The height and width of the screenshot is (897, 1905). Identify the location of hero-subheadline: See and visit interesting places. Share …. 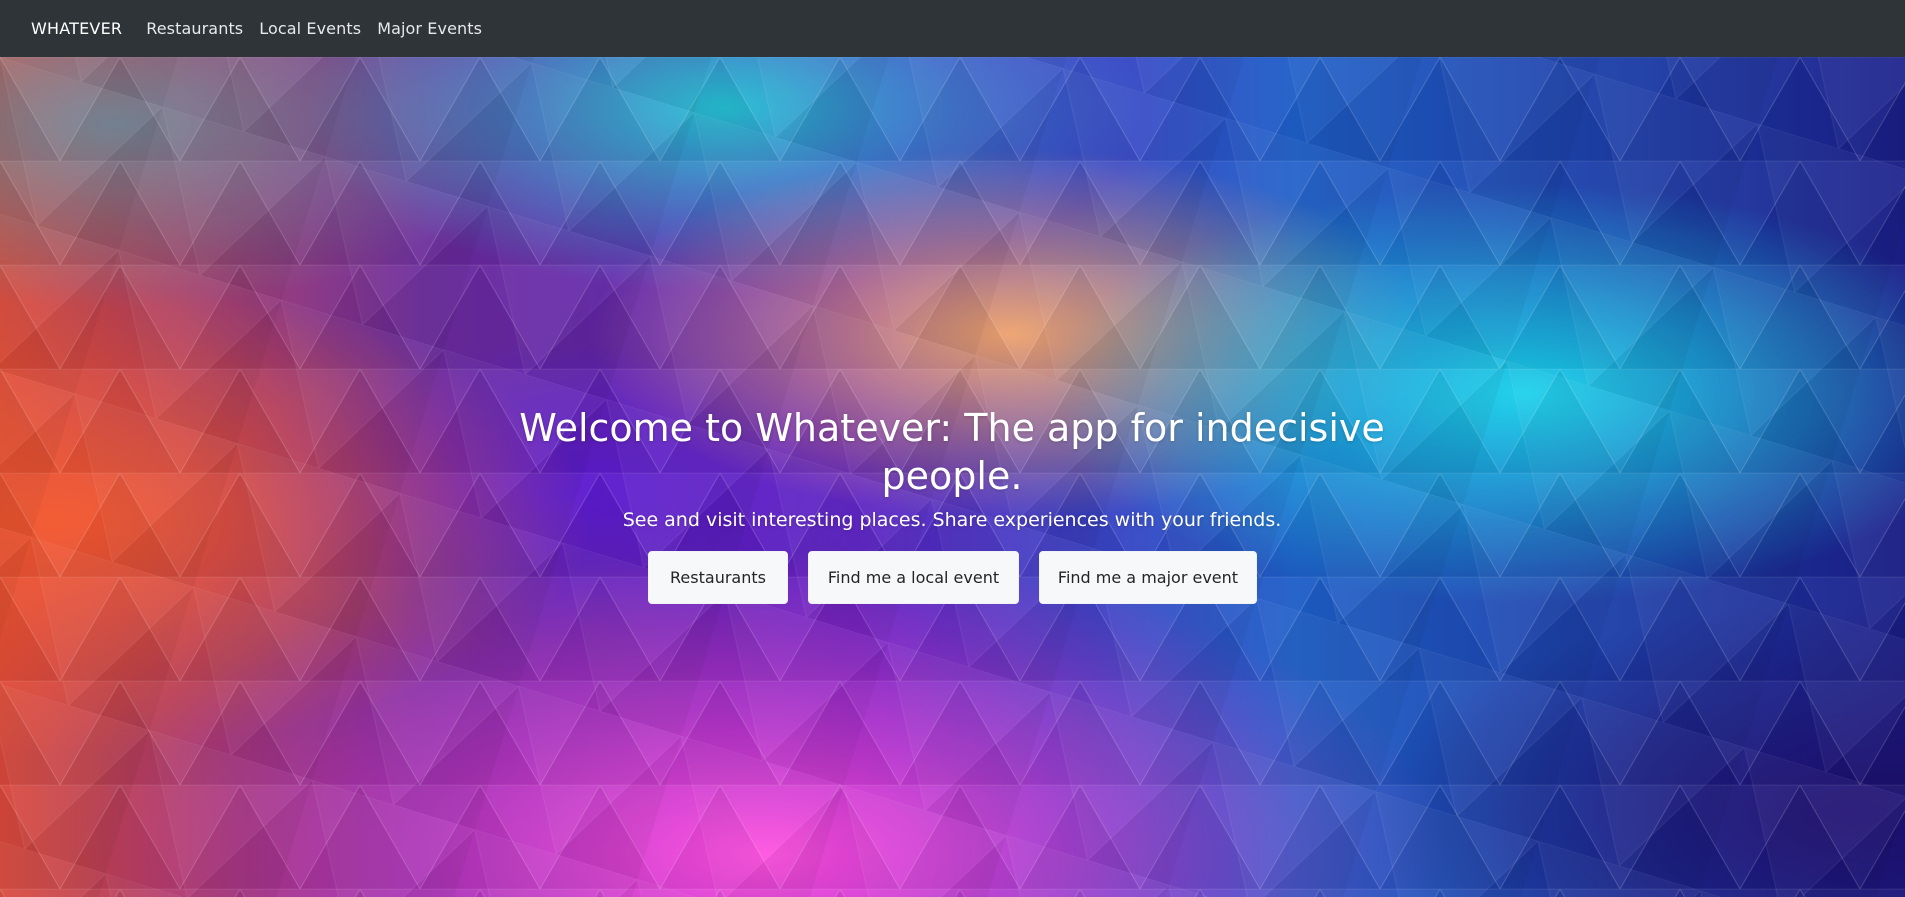
(952, 520).